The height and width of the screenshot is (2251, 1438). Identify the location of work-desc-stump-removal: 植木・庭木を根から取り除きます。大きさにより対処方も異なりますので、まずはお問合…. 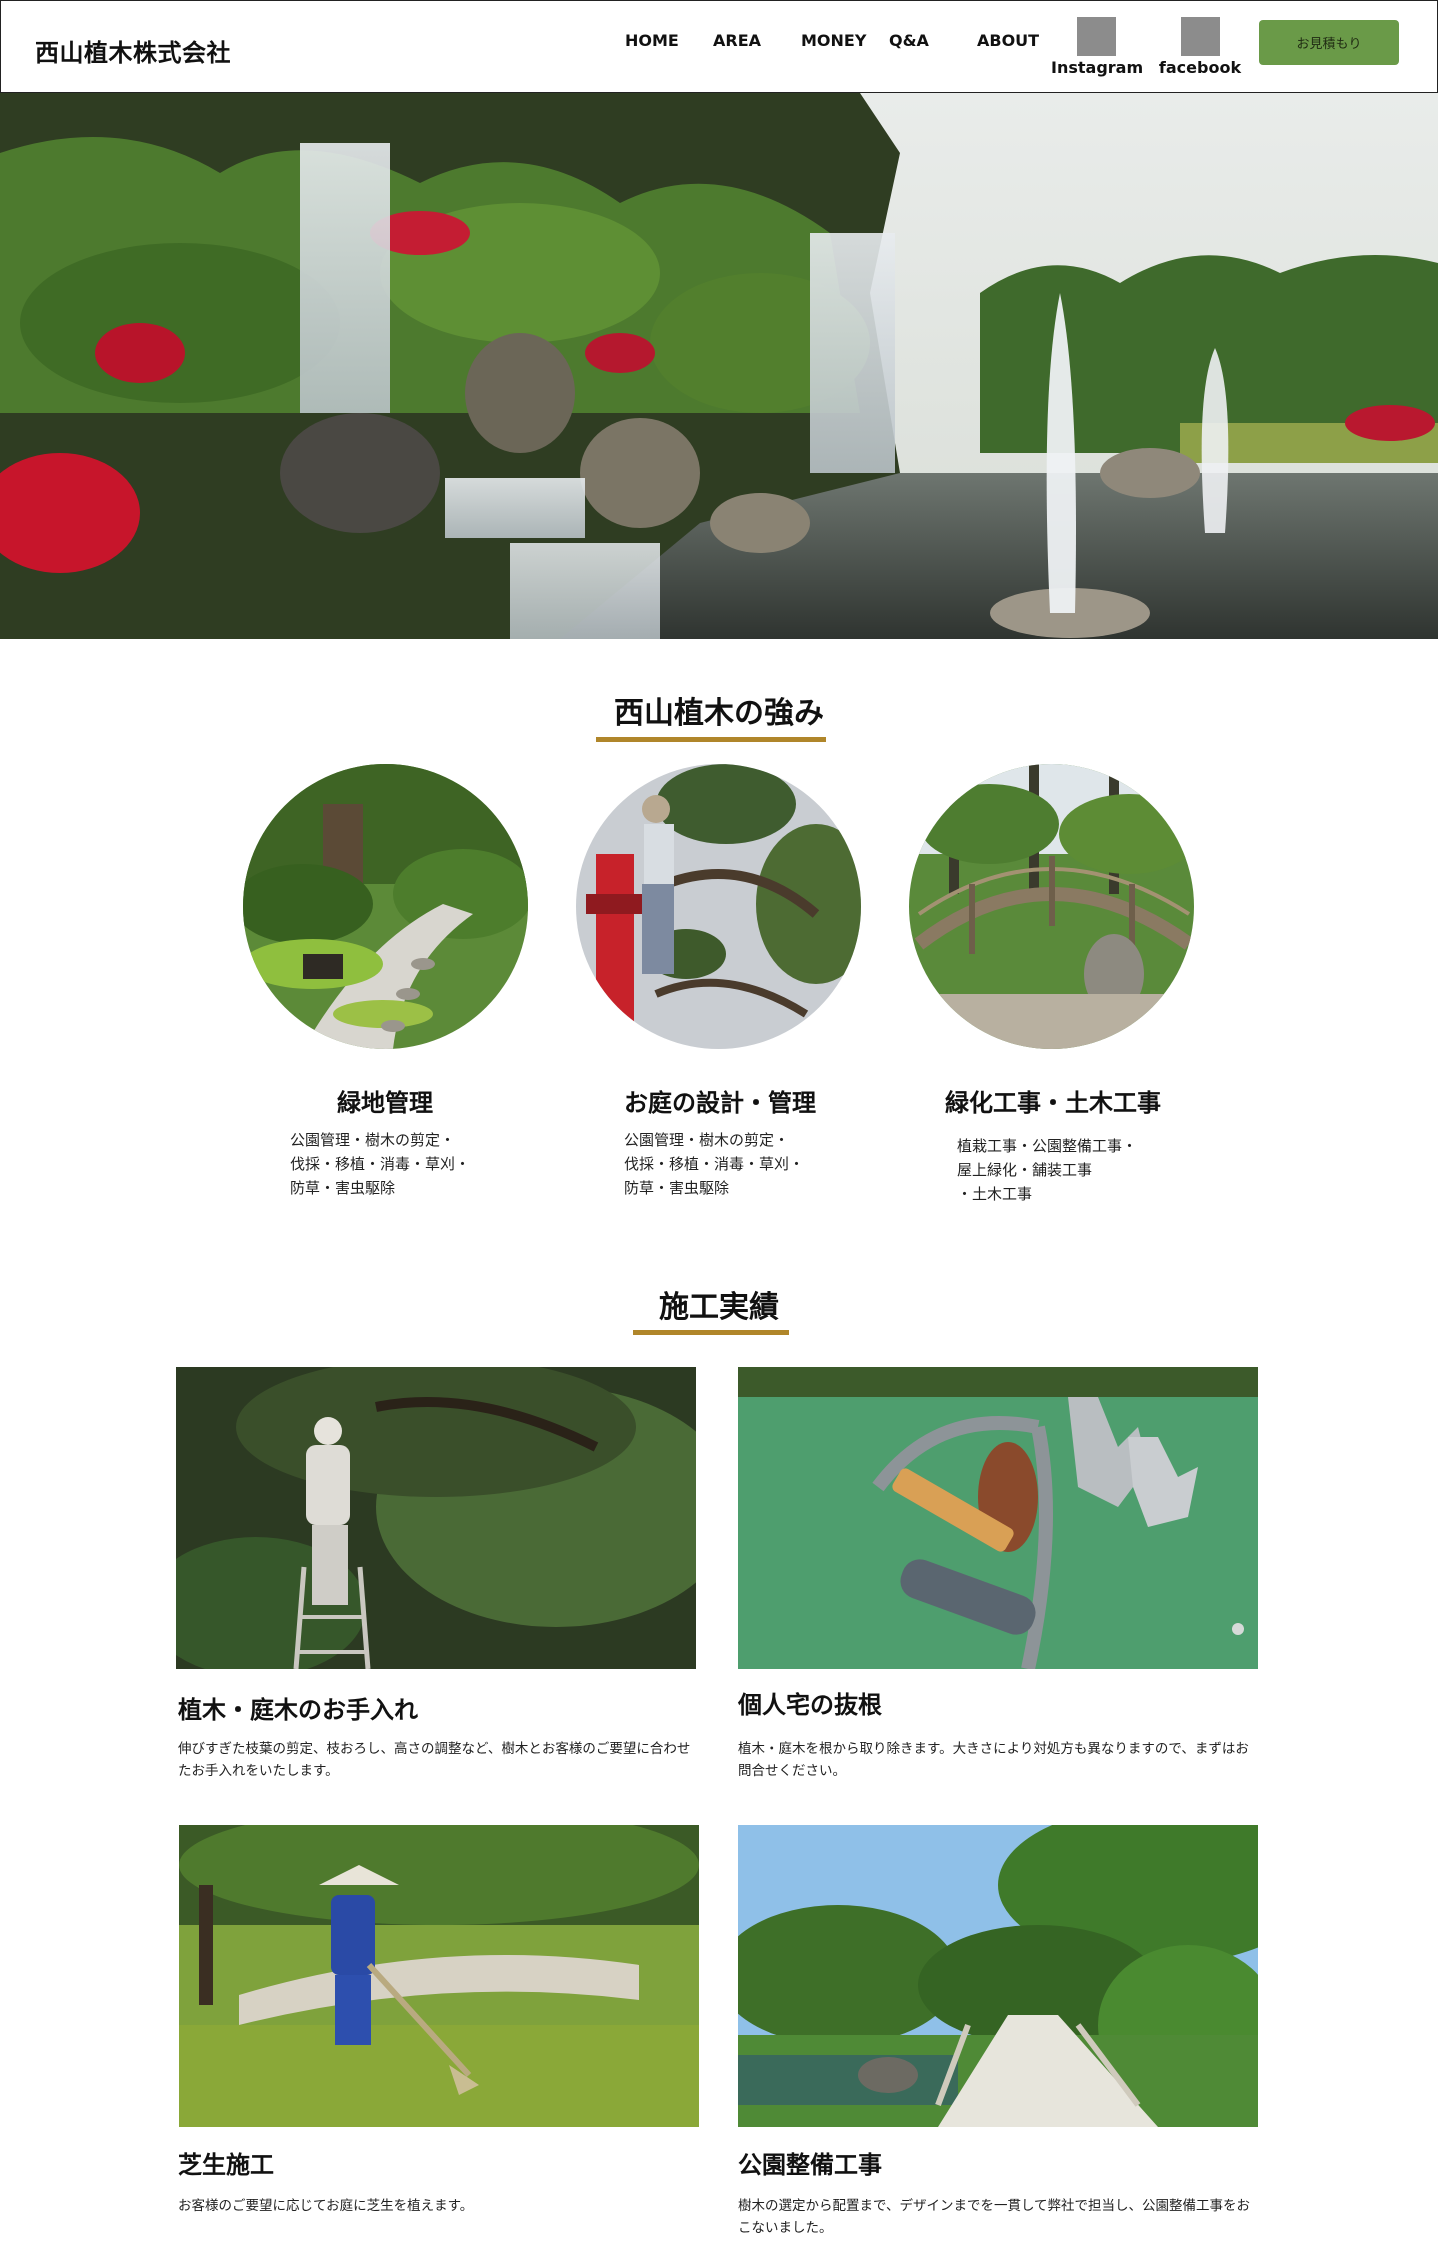
(993, 1760).